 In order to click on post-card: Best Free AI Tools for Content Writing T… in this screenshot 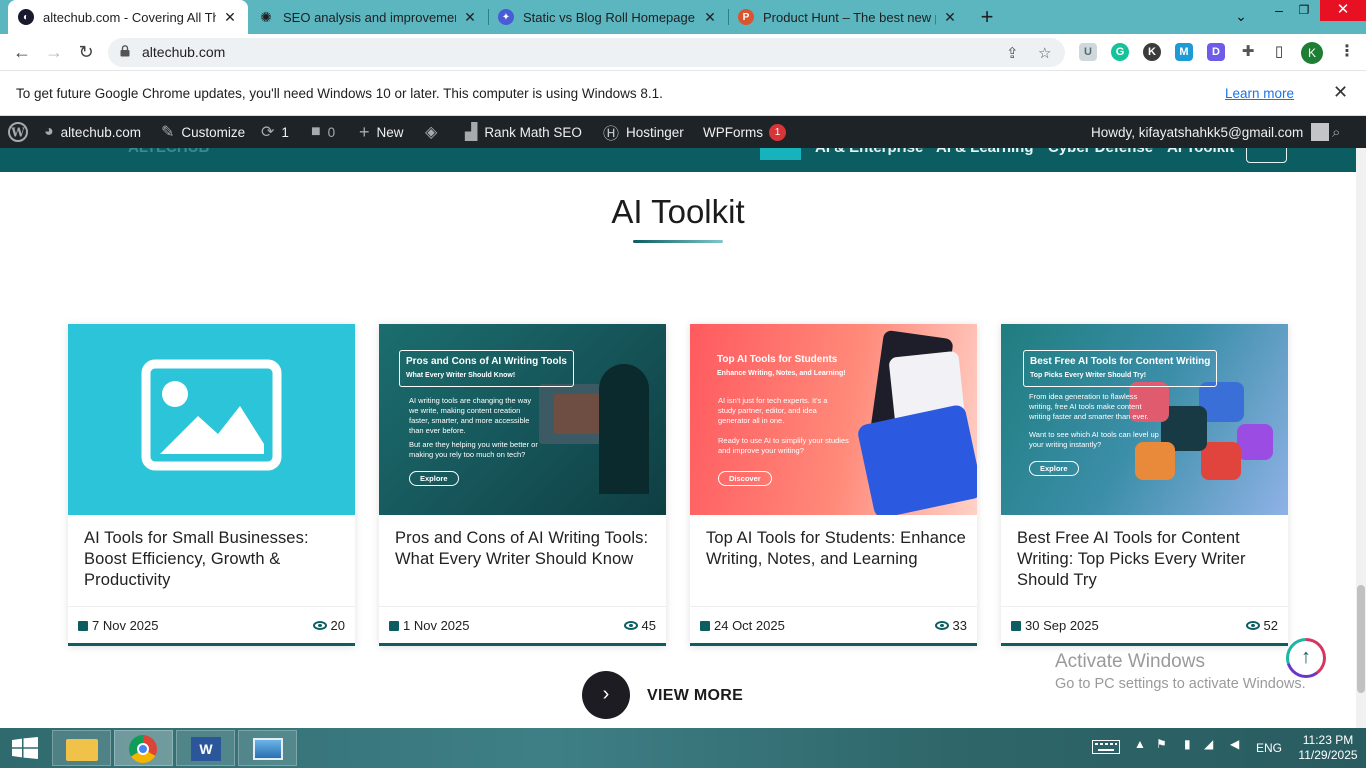, I will do `click(1144, 485)`.